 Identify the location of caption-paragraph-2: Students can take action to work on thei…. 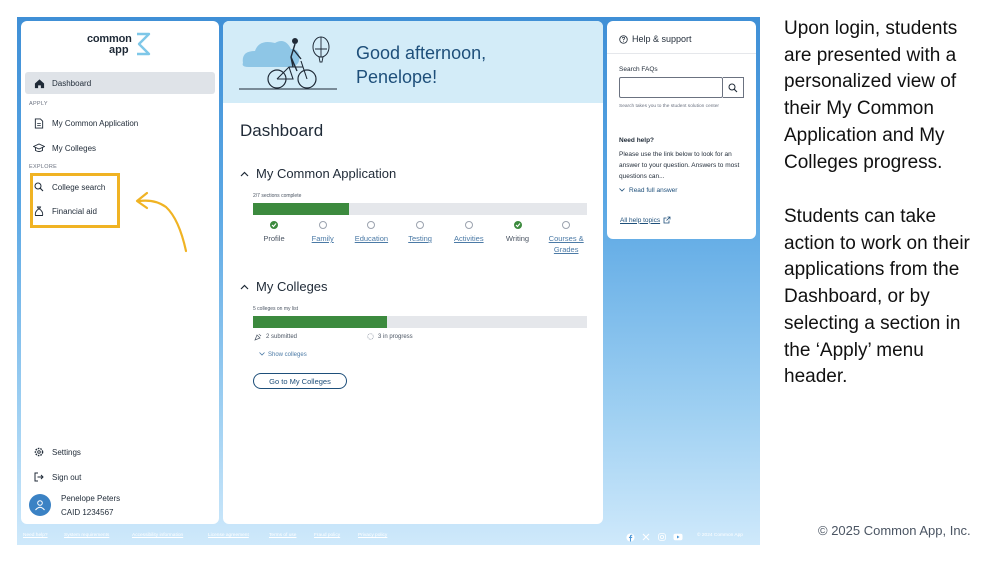
(877, 297).